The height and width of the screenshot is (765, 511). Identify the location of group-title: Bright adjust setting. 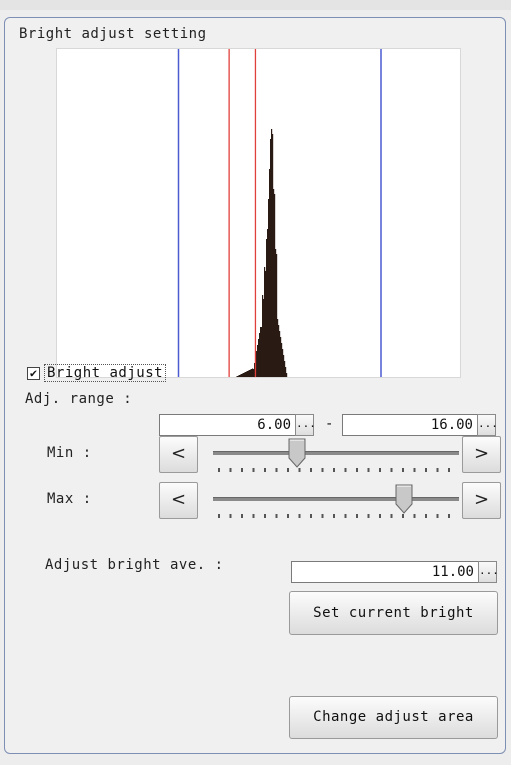
(113, 34).